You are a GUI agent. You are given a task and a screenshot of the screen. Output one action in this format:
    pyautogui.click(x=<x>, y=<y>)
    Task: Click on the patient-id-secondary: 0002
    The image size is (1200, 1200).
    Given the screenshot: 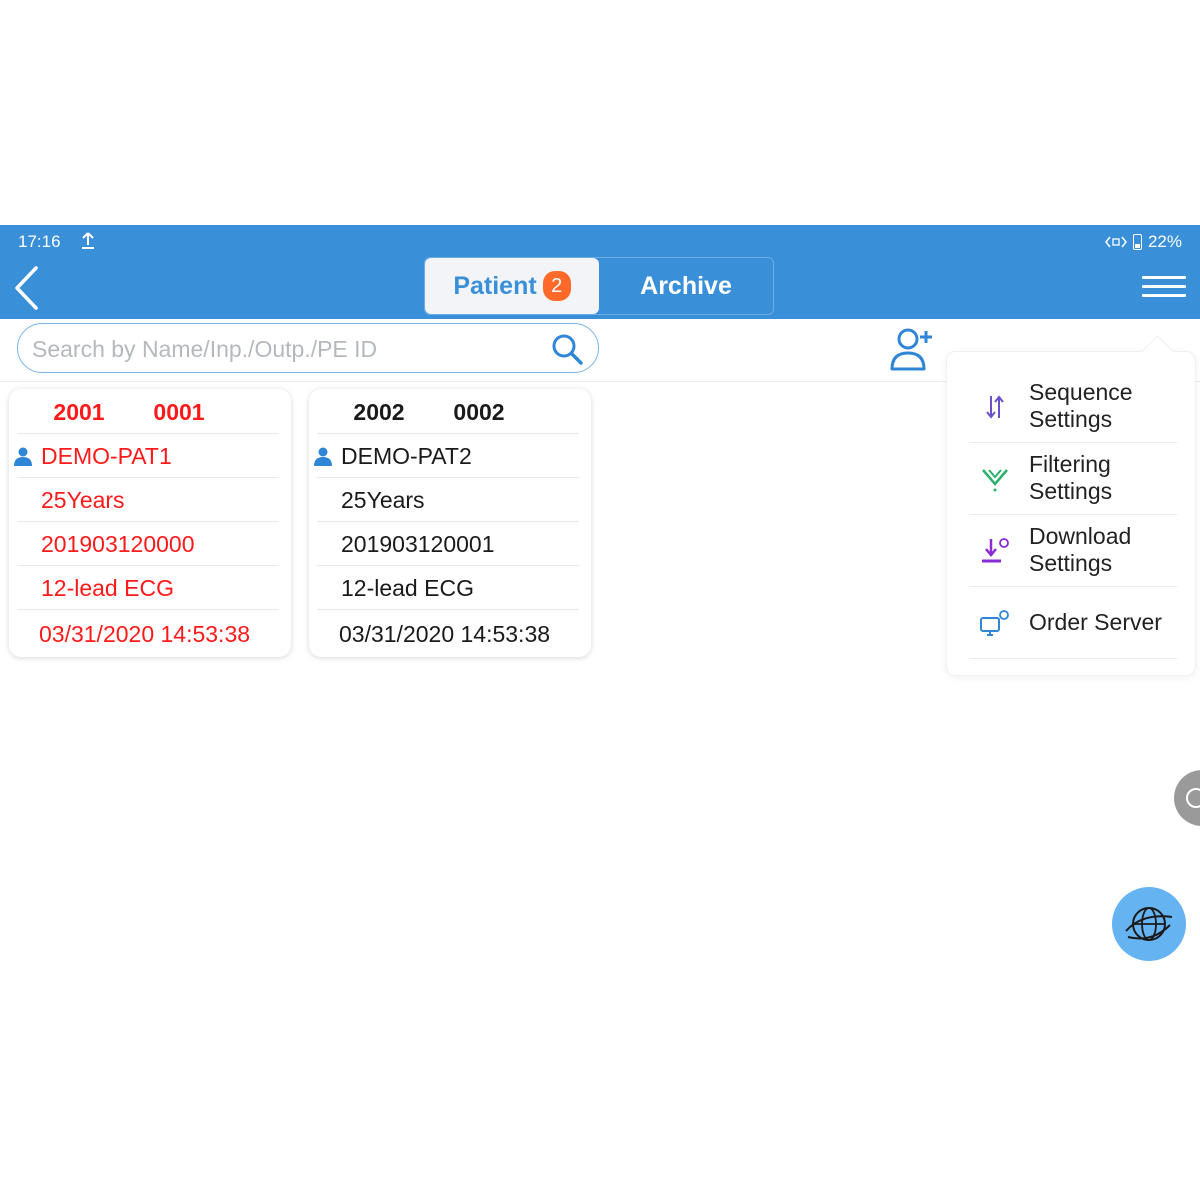 What is the action you would take?
    pyautogui.click(x=479, y=412)
    